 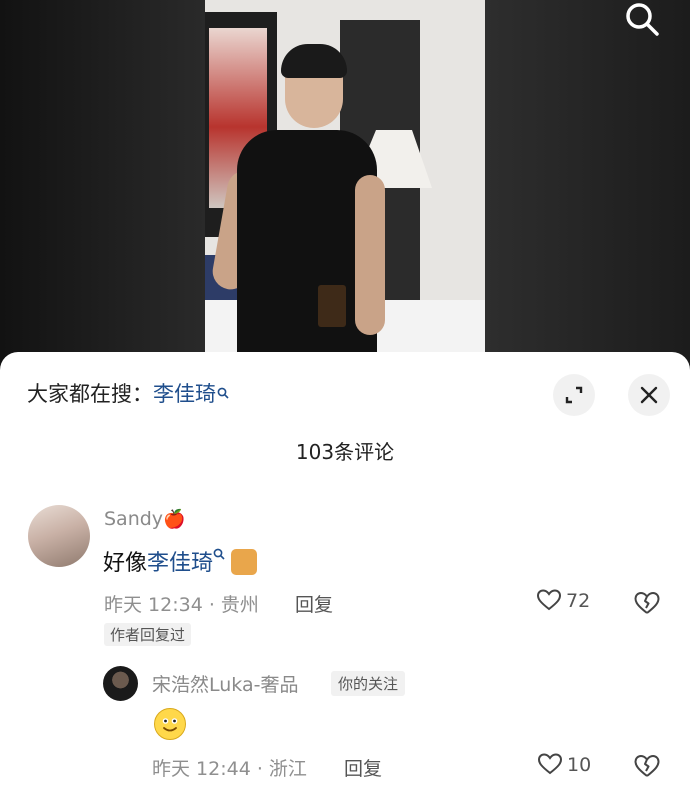 I want to click on comment-keyword-link: 李佳琦, so click(x=180, y=563).